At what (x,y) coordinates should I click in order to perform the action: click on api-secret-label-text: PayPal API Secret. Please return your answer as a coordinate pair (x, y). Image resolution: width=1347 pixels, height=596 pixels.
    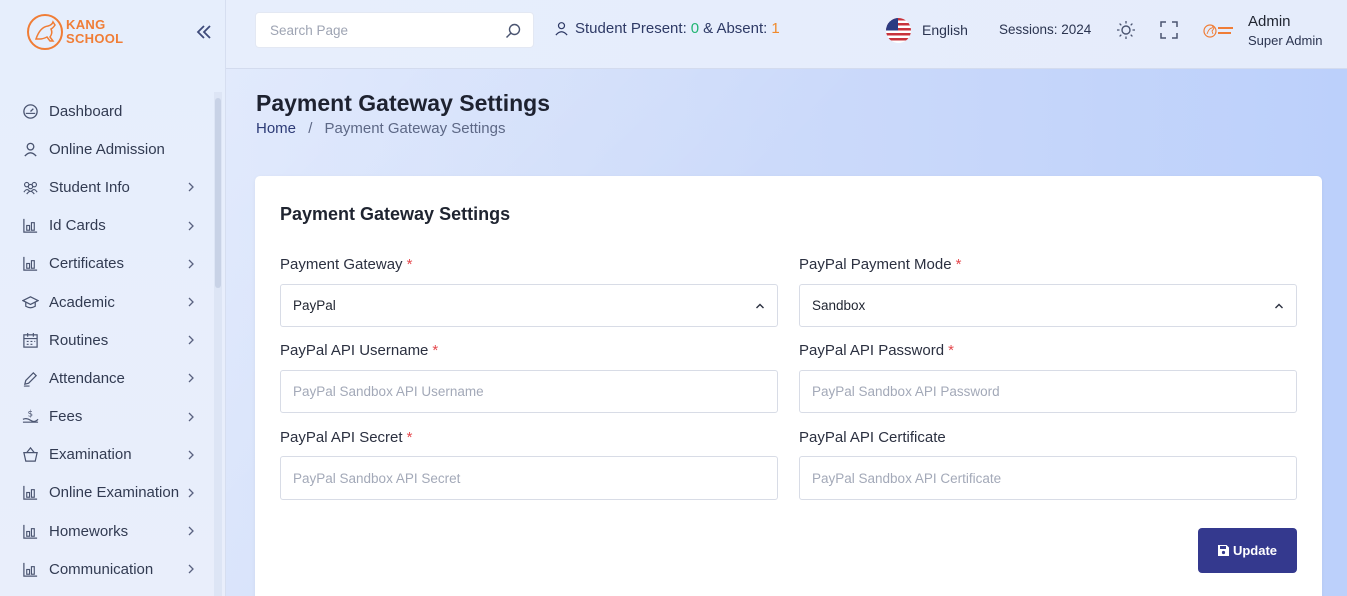
    Looking at the image, I should click on (341, 437).